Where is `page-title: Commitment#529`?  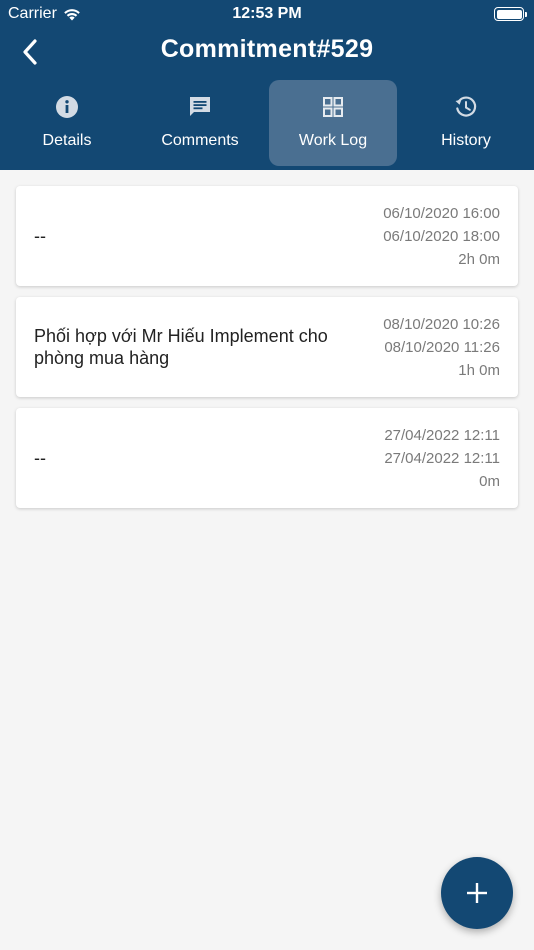
page-title: Commitment#529 is located at coordinates (267, 49).